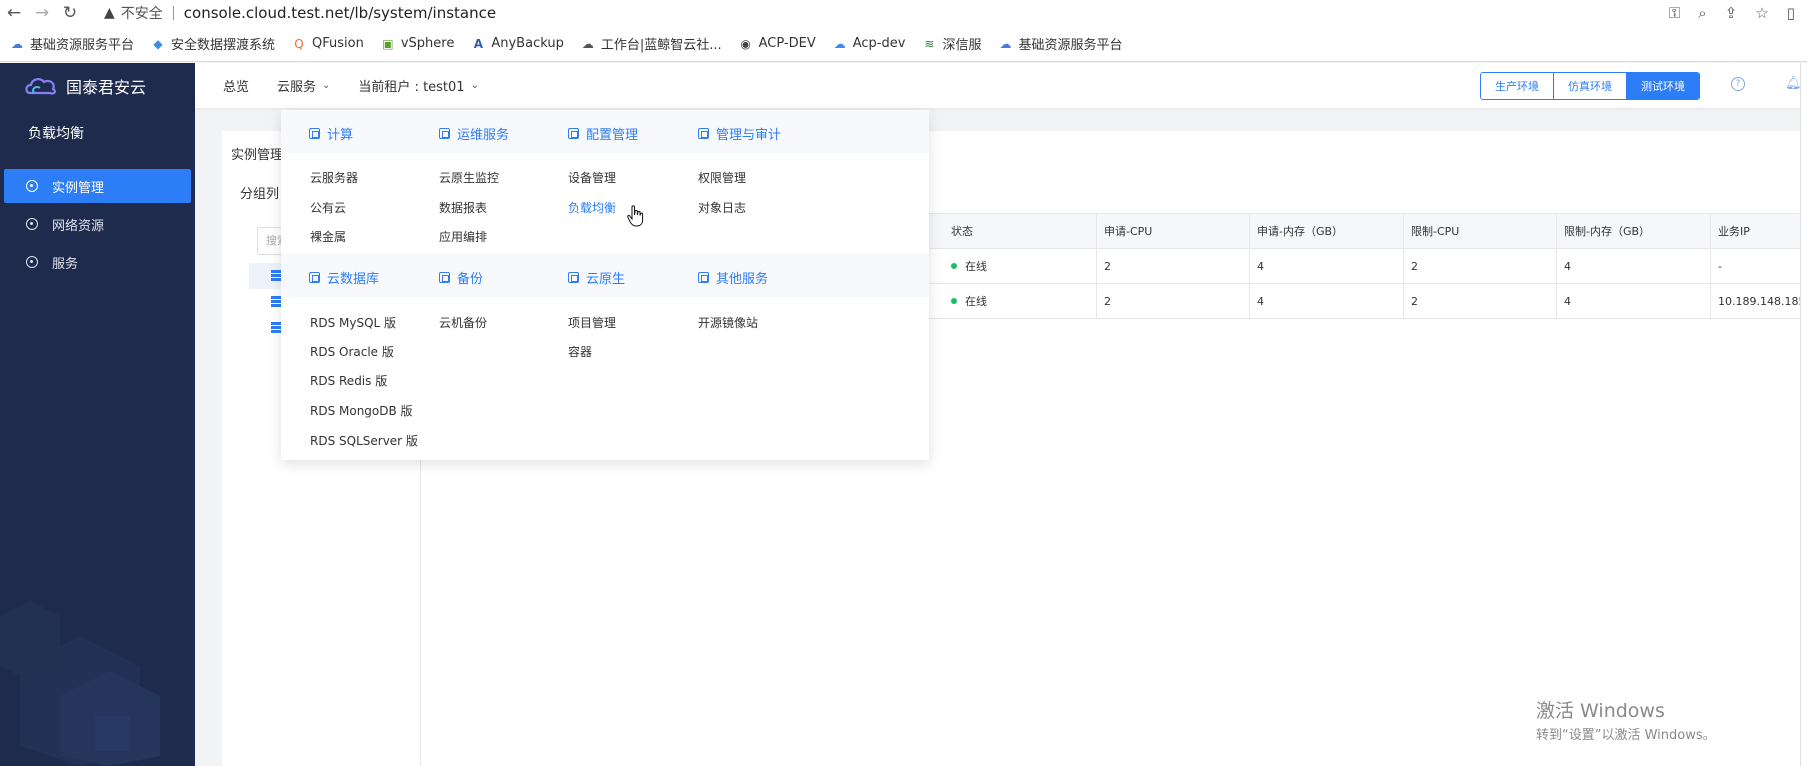 The height and width of the screenshot is (766, 1807). I want to click on nav-overview: 总览, so click(236, 85).